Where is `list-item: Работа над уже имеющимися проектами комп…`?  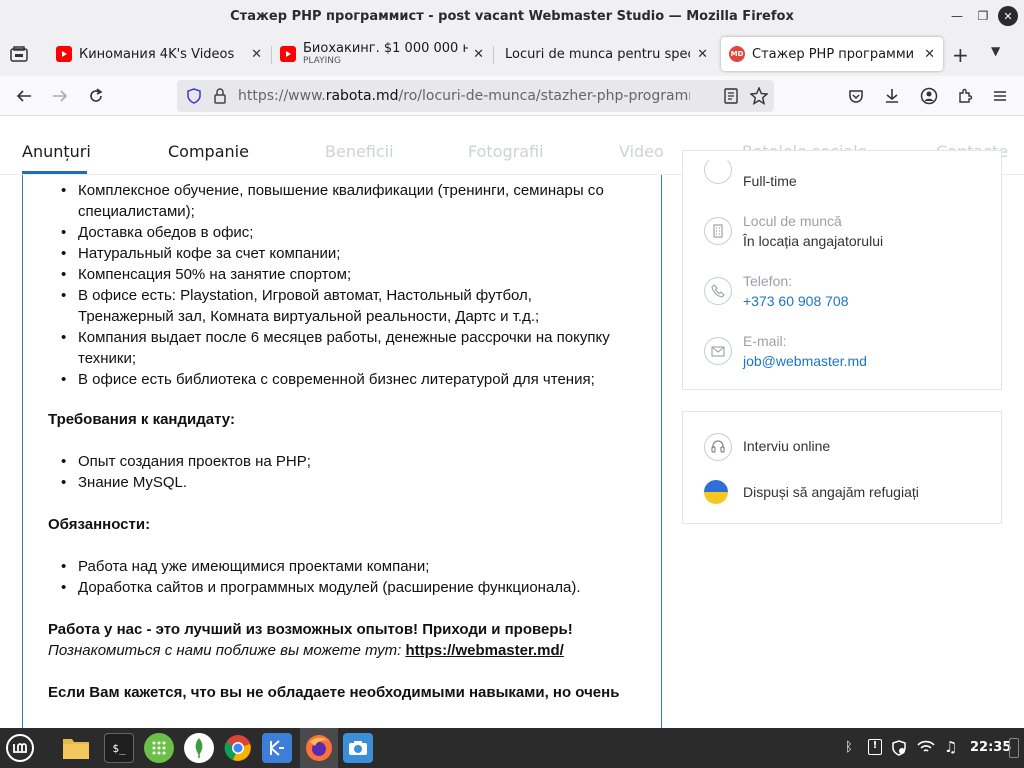
list-item: Работа над уже имеющимися проектами комп… is located at coordinates (342, 566).